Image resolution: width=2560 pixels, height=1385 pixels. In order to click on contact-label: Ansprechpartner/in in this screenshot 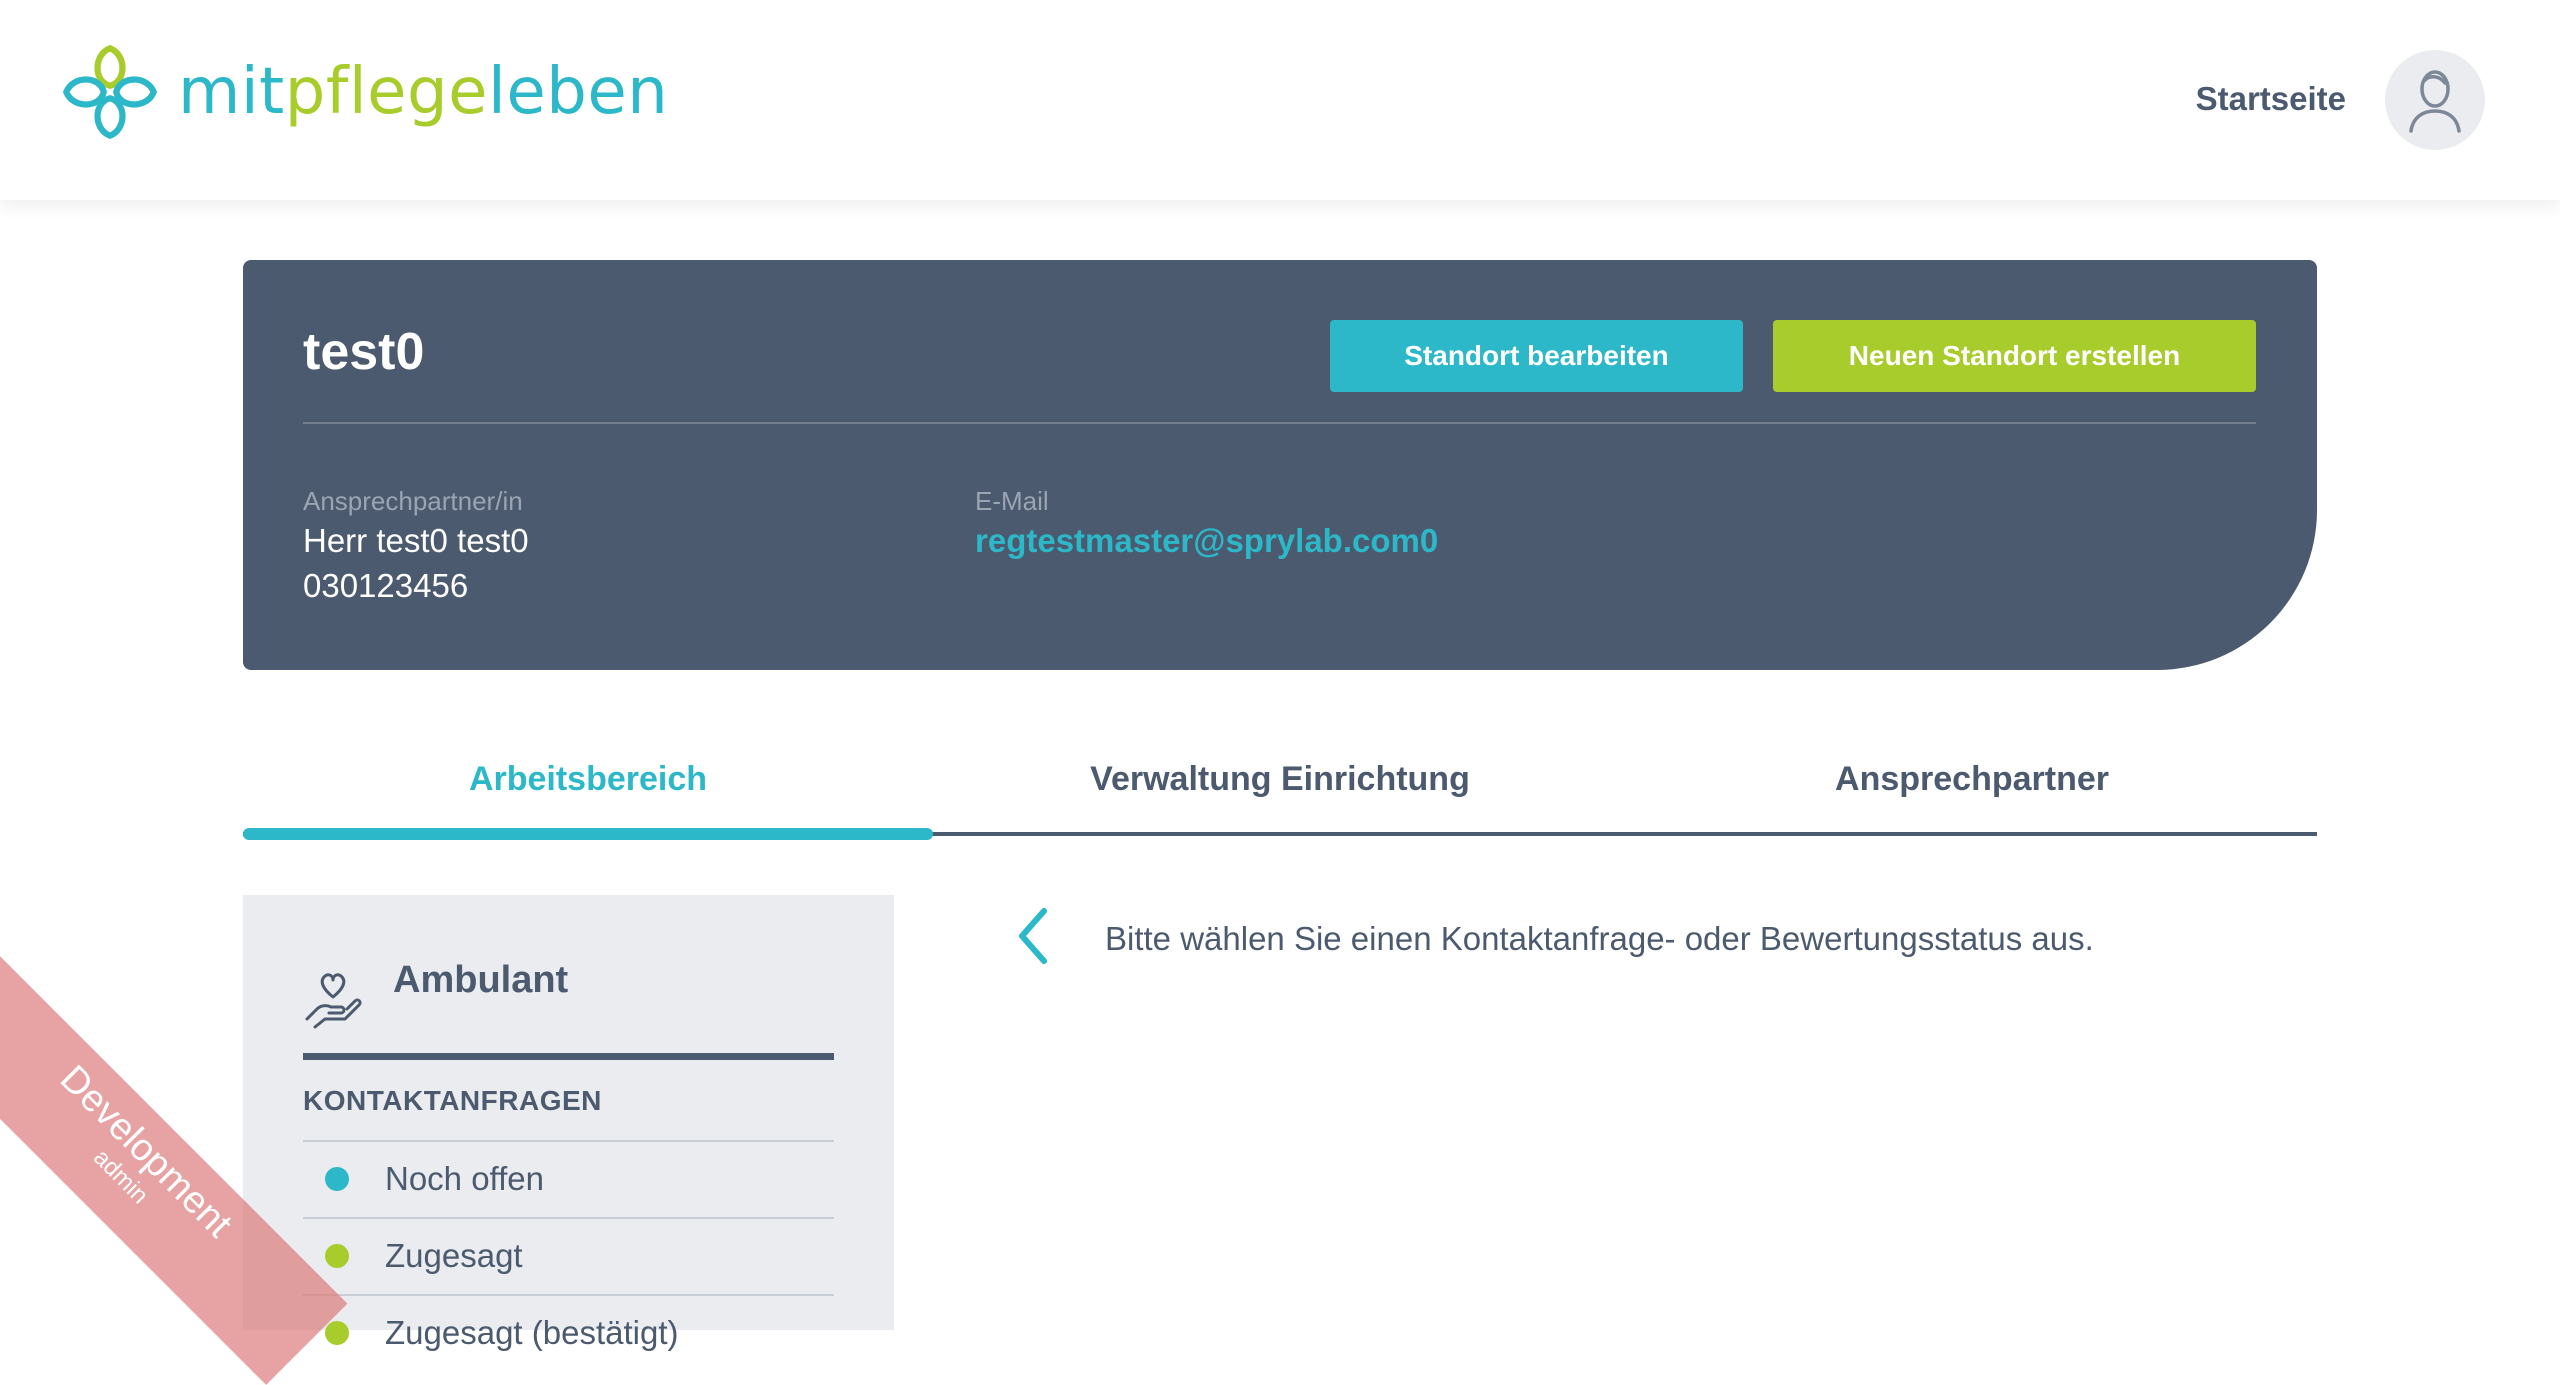, I will do `click(413, 501)`.